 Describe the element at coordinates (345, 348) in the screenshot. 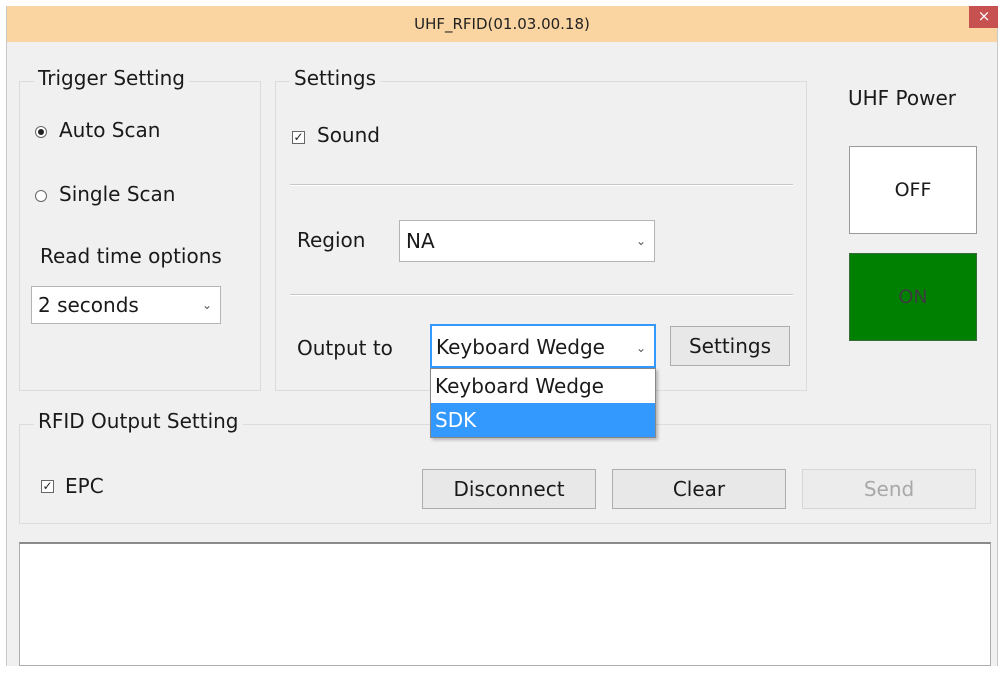

I see `output-to-label: Output to` at that location.